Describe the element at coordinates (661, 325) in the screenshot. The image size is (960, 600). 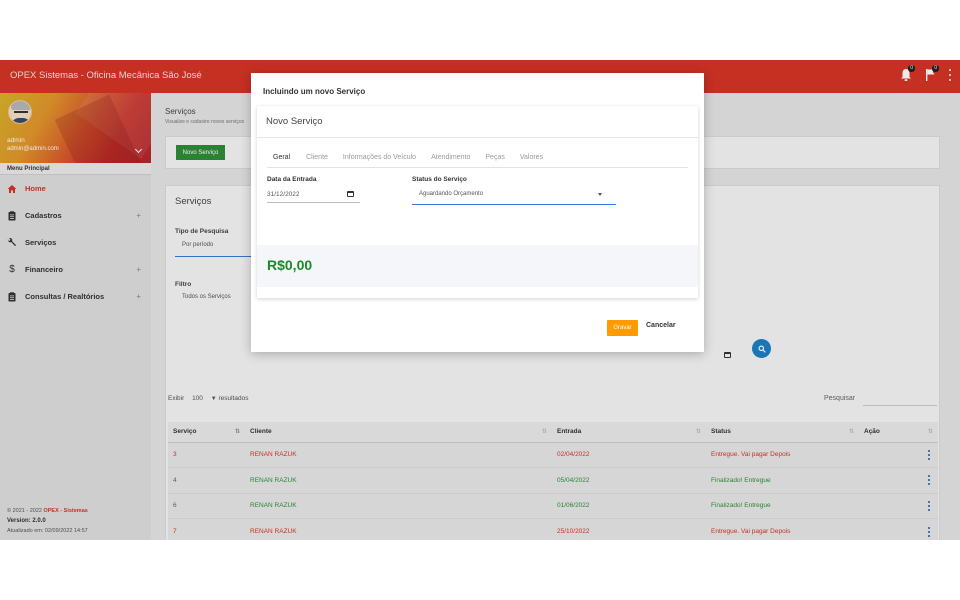
I see `cancel-button: Cancelar` at that location.